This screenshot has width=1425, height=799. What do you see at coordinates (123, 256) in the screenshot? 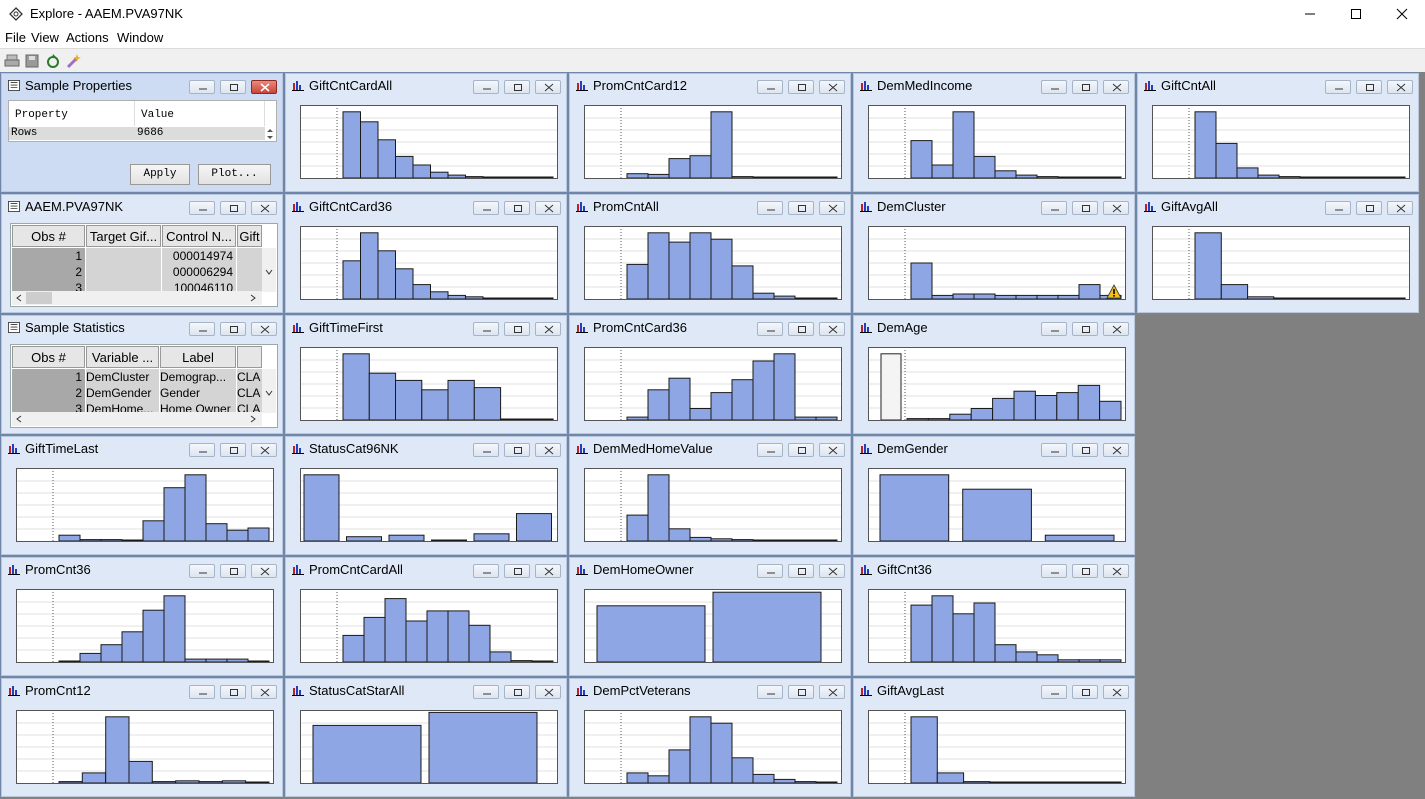
I see `table-cell` at bounding box center [123, 256].